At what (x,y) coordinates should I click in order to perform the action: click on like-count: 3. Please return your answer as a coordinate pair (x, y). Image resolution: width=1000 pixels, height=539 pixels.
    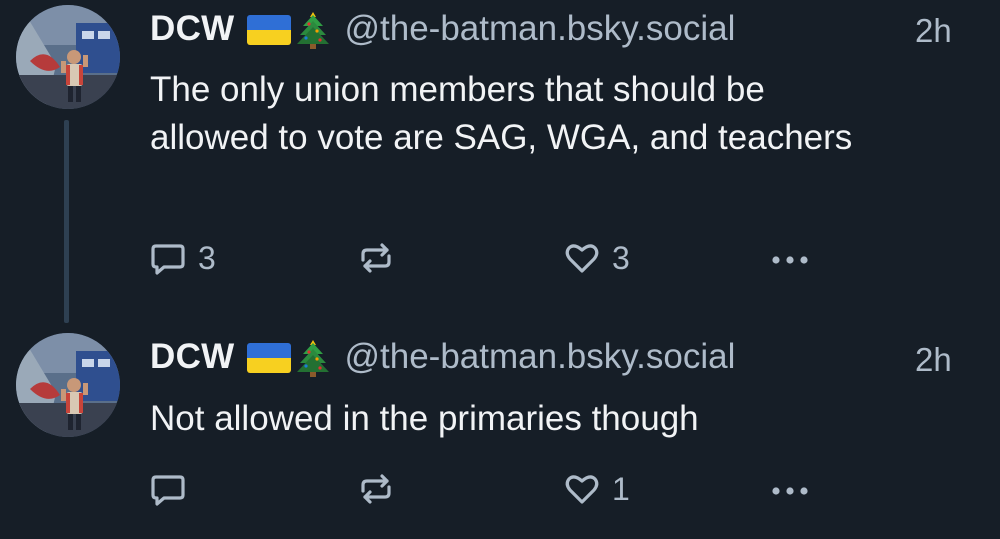
    Looking at the image, I should click on (621, 257).